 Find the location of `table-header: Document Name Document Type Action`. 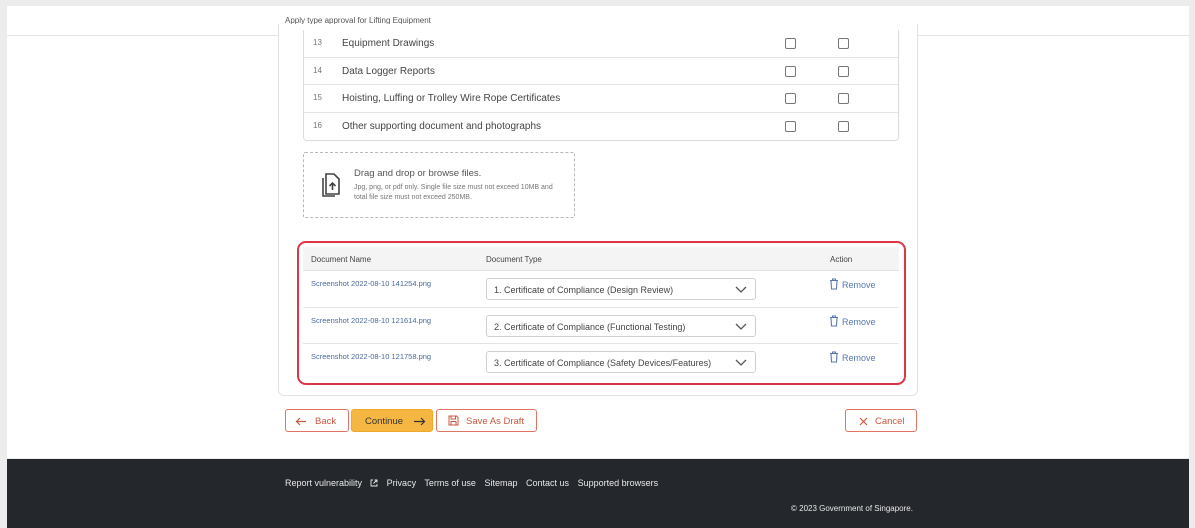

table-header: Document Name Document Type Action is located at coordinates (601, 259).